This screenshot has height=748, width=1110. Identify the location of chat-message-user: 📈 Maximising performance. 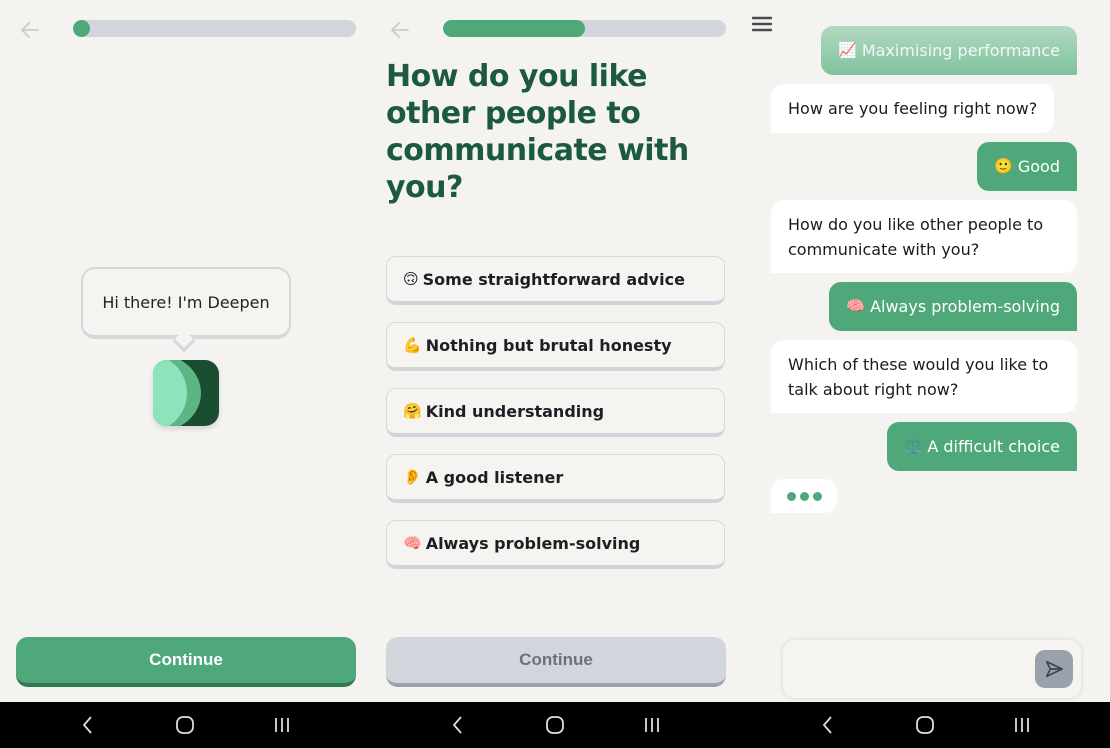
(949, 50).